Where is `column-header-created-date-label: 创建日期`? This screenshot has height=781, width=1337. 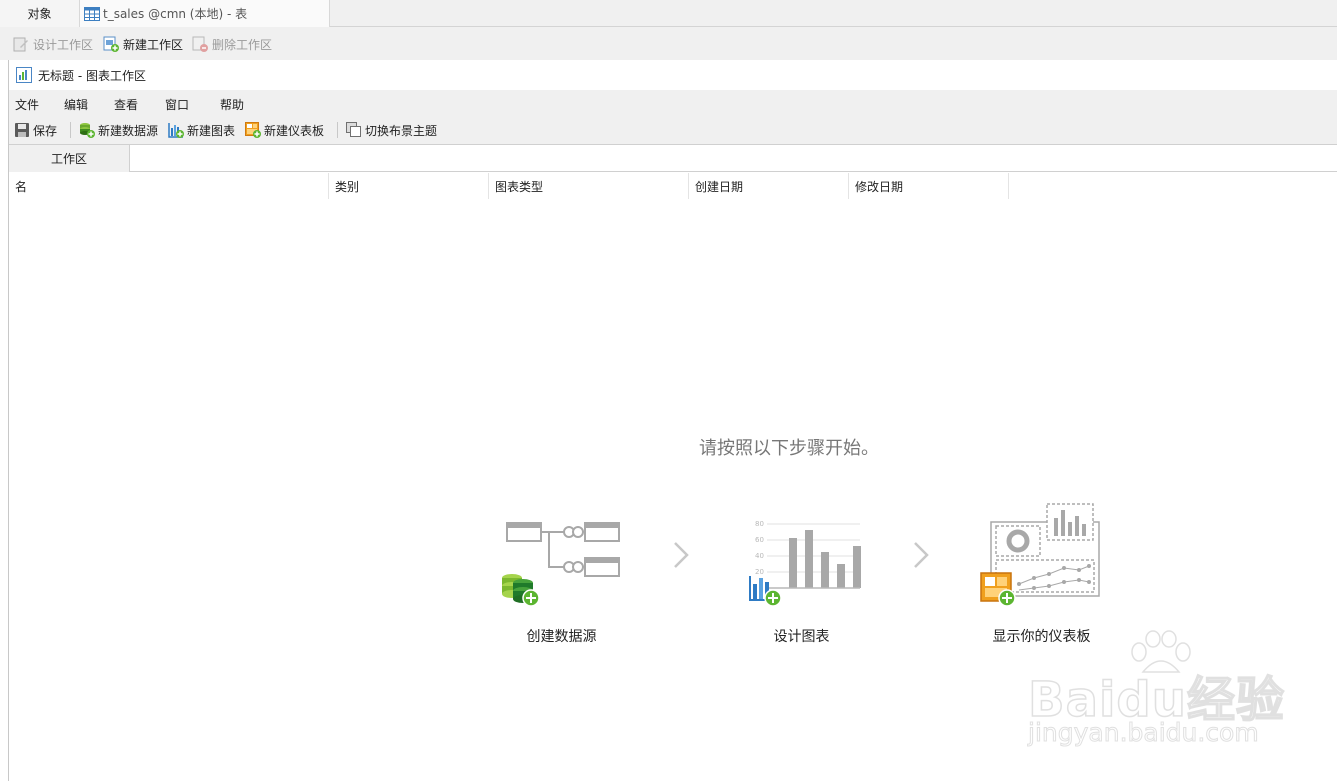
column-header-created-date-label: 创建日期 is located at coordinates (719, 186).